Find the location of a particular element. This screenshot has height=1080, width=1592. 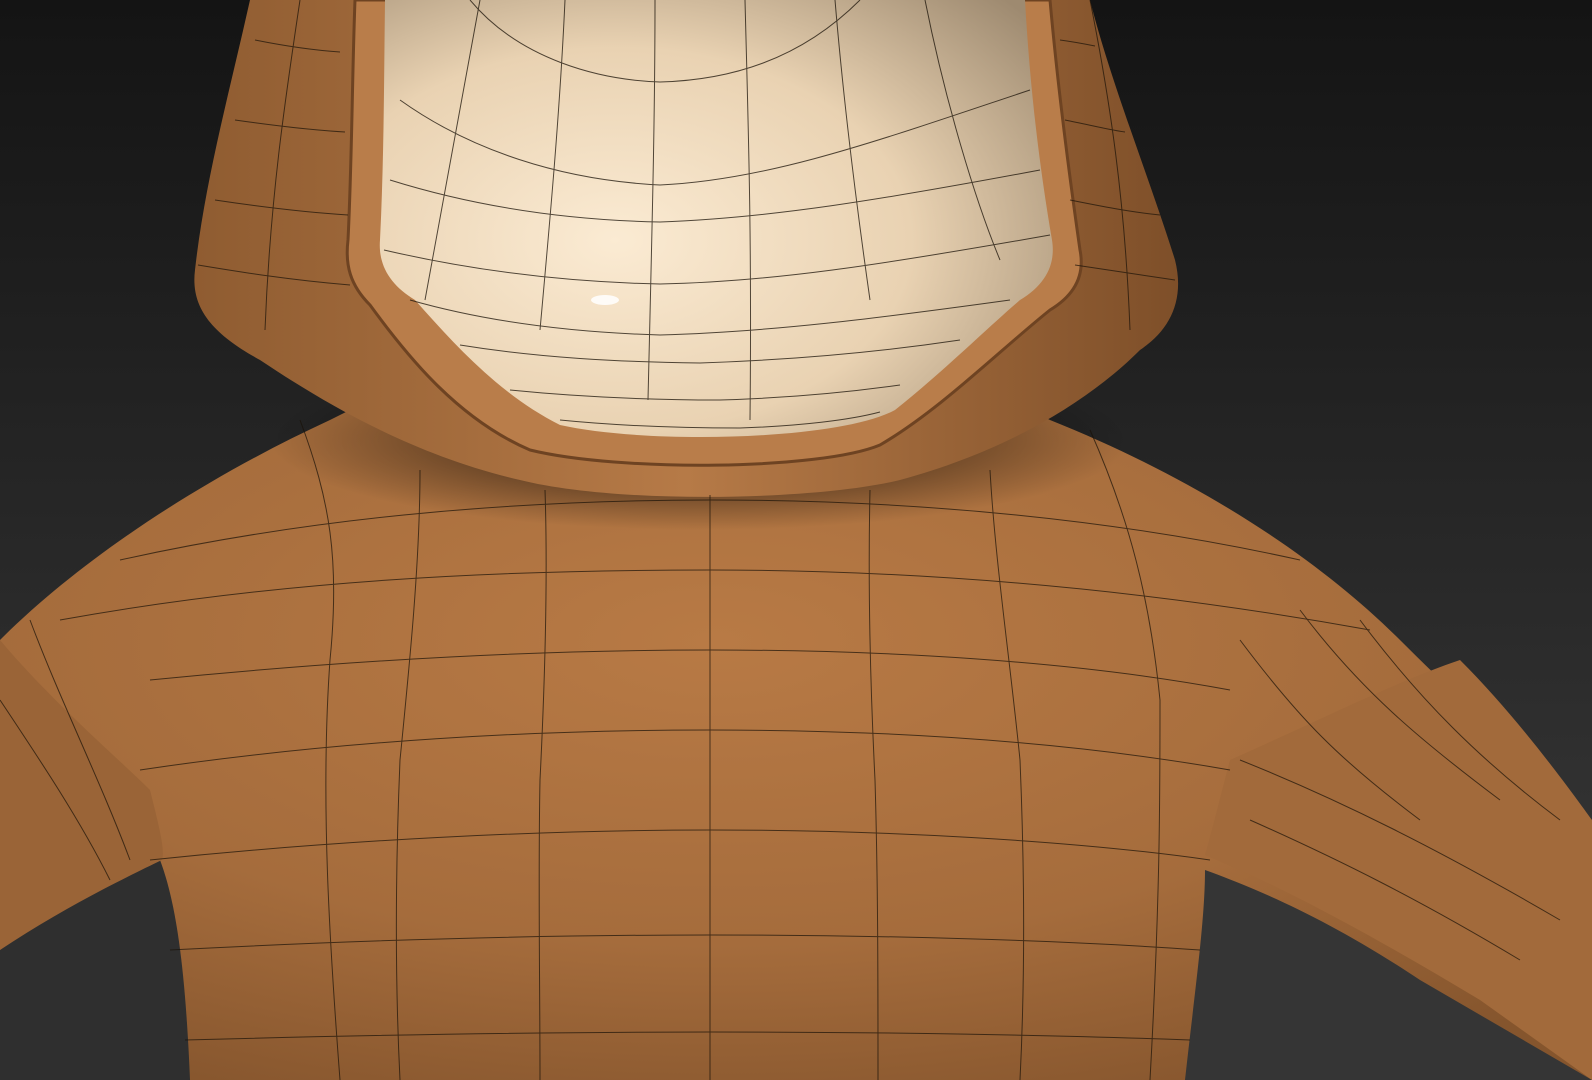

specular-highlight is located at coordinates (605, 300).